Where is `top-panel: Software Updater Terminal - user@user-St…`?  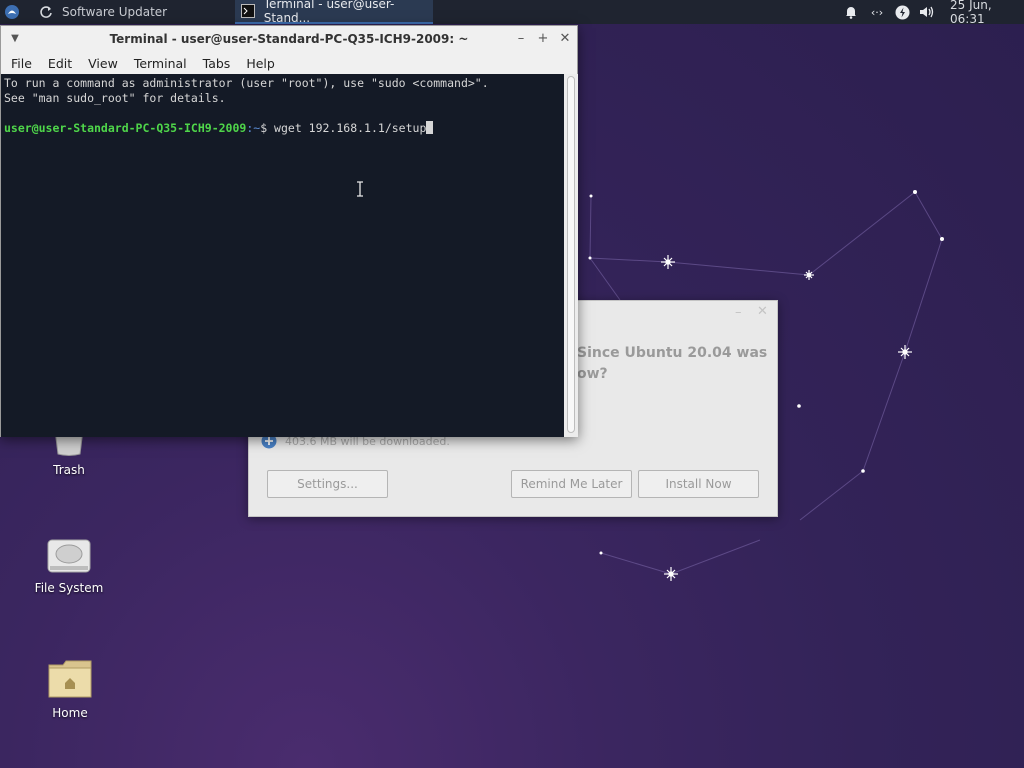 top-panel: Software Updater Terminal - user@user-St… is located at coordinates (512, 13).